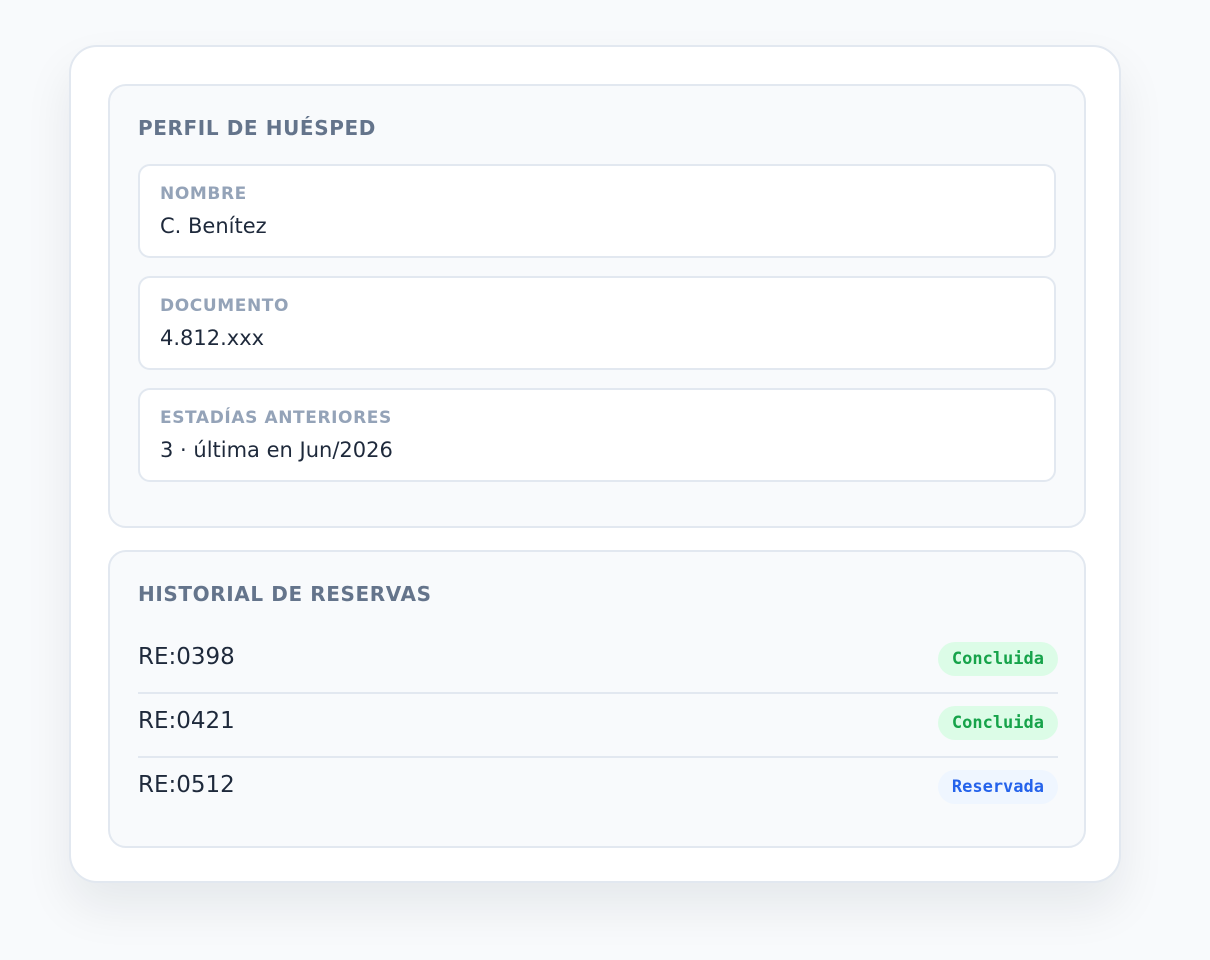 The height and width of the screenshot is (960, 1210). I want to click on status-badge: Reservada, so click(997, 787).